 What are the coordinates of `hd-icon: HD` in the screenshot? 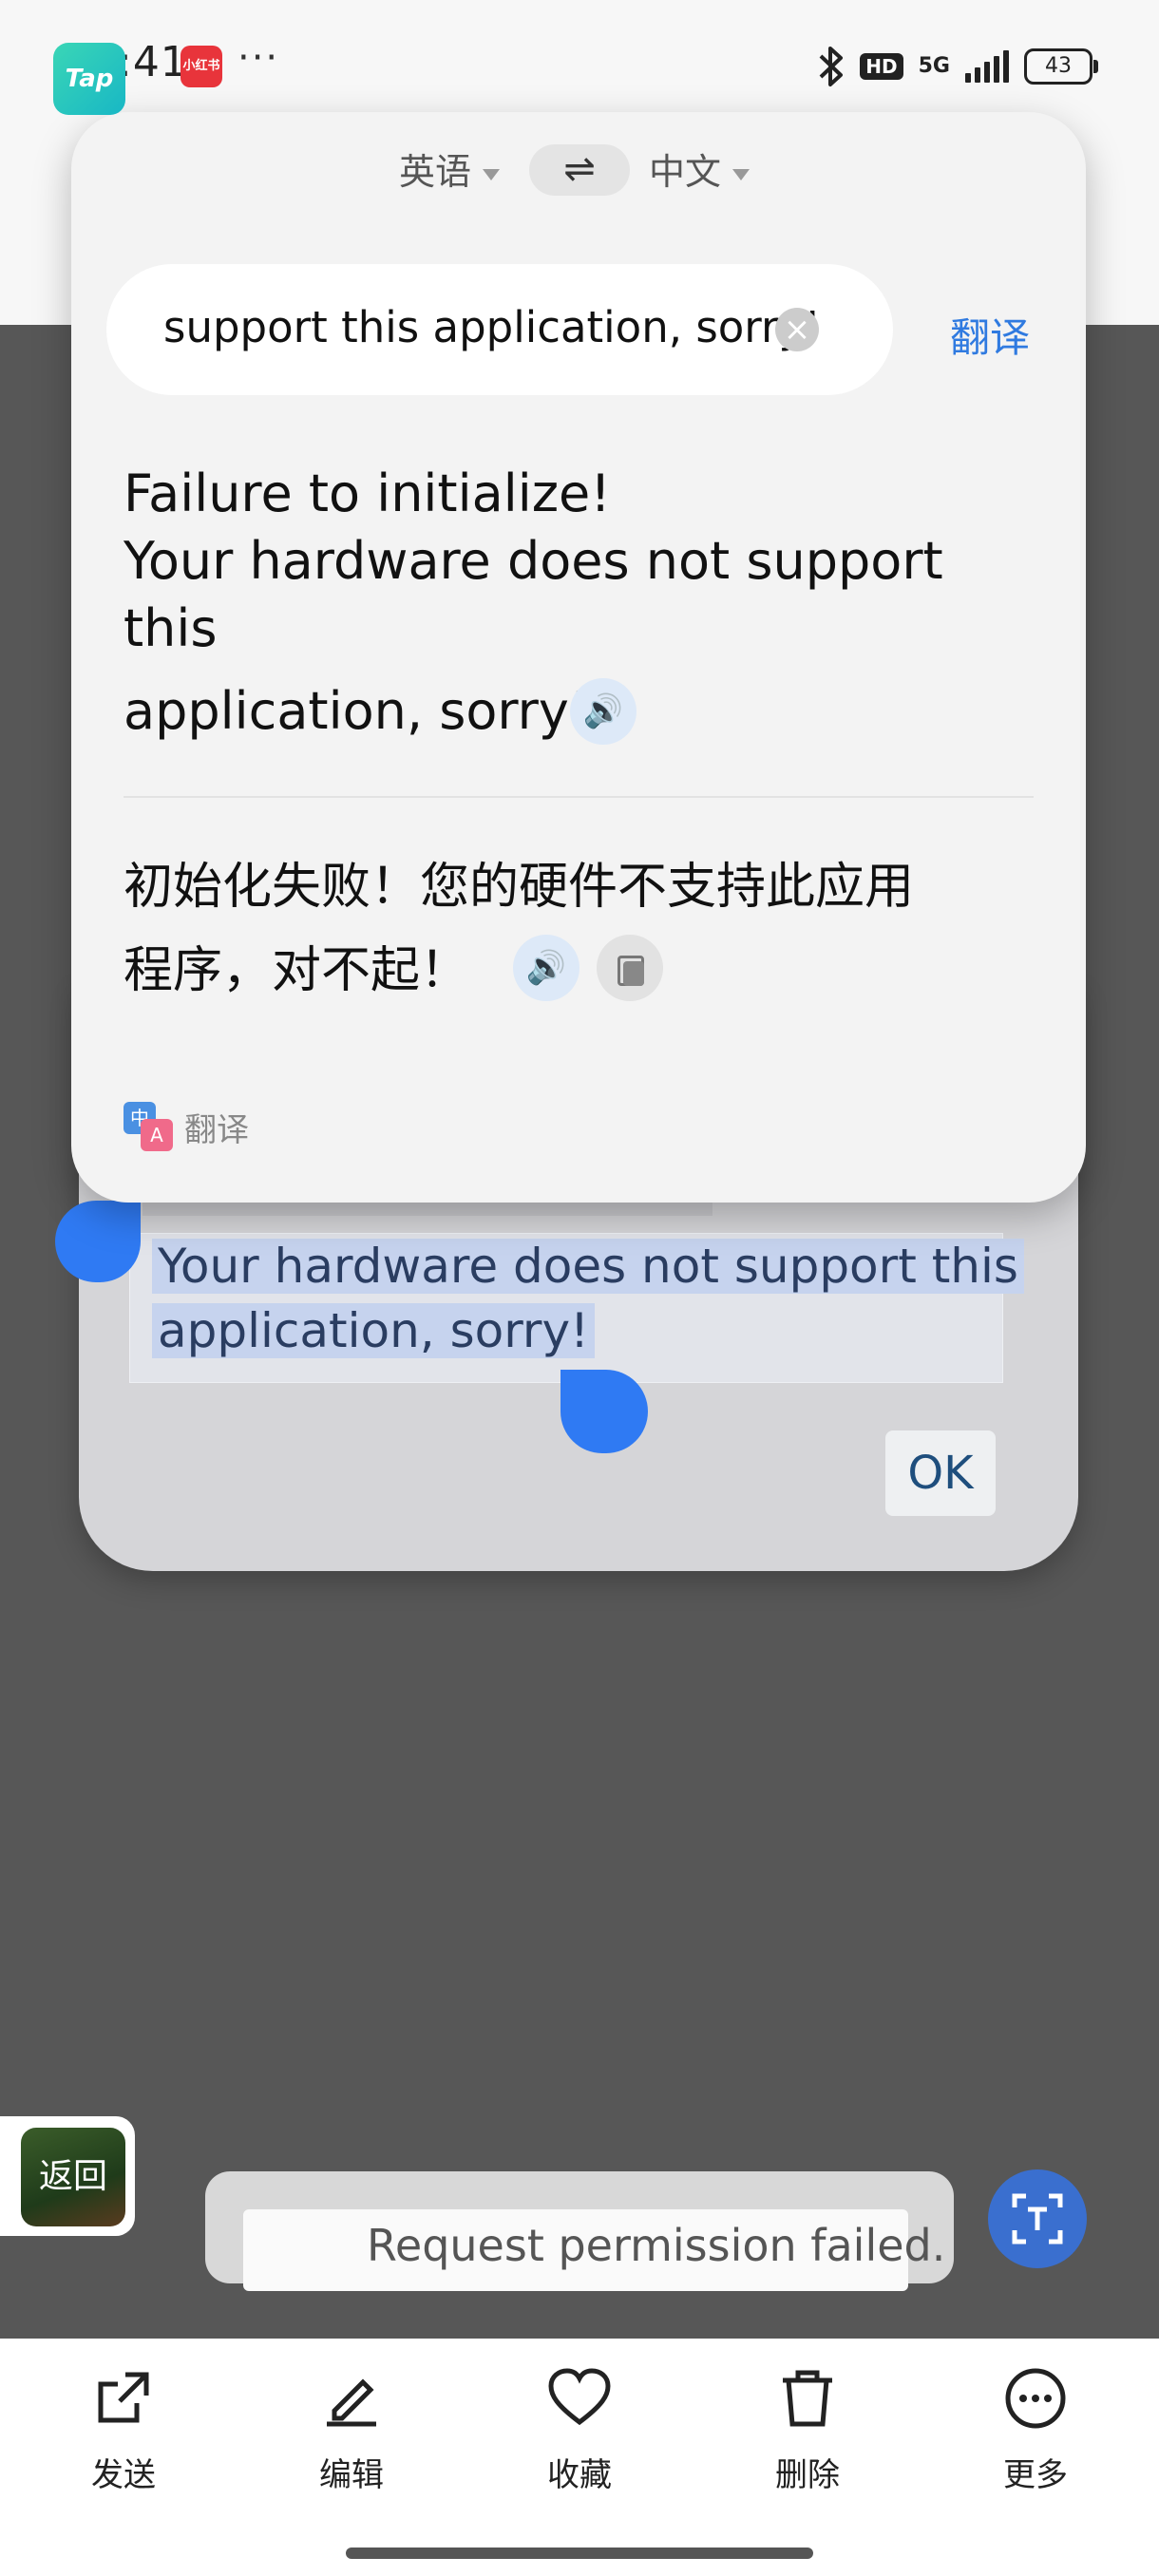 It's located at (881, 66).